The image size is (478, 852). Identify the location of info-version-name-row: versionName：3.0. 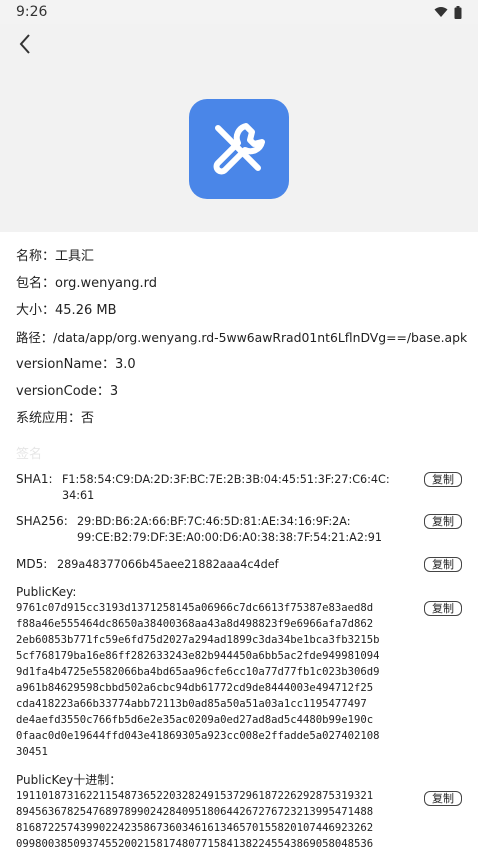
(241, 364).